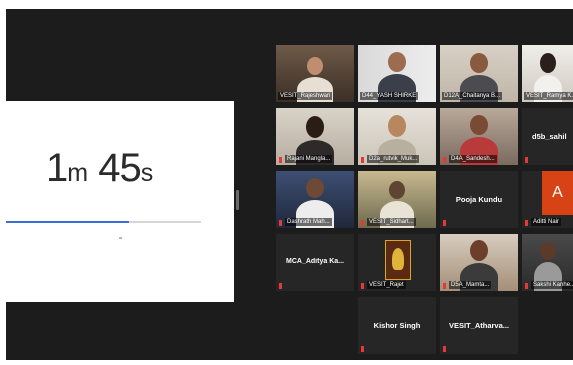 This screenshot has width=573, height=365. What do you see at coordinates (237, 200) in the screenshot?
I see `layout-splitter-handle` at bounding box center [237, 200].